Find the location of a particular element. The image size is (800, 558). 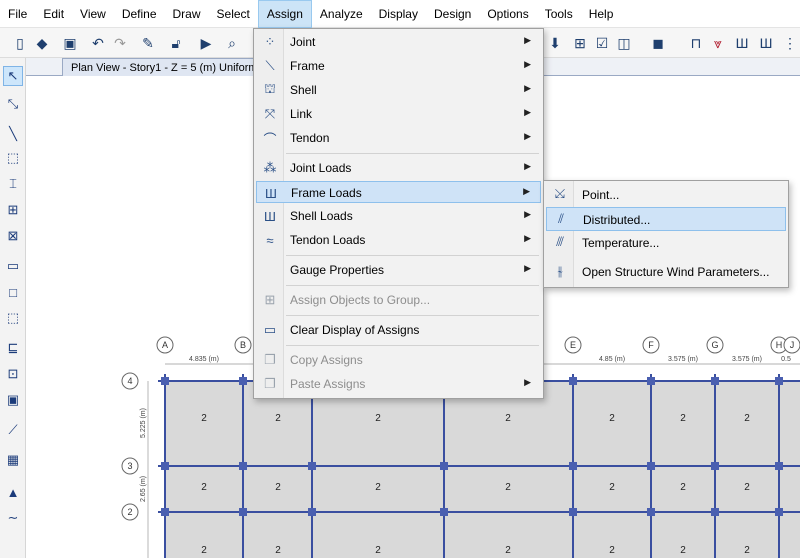

select-cross-icon: ⊠ is located at coordinates (13, 236).